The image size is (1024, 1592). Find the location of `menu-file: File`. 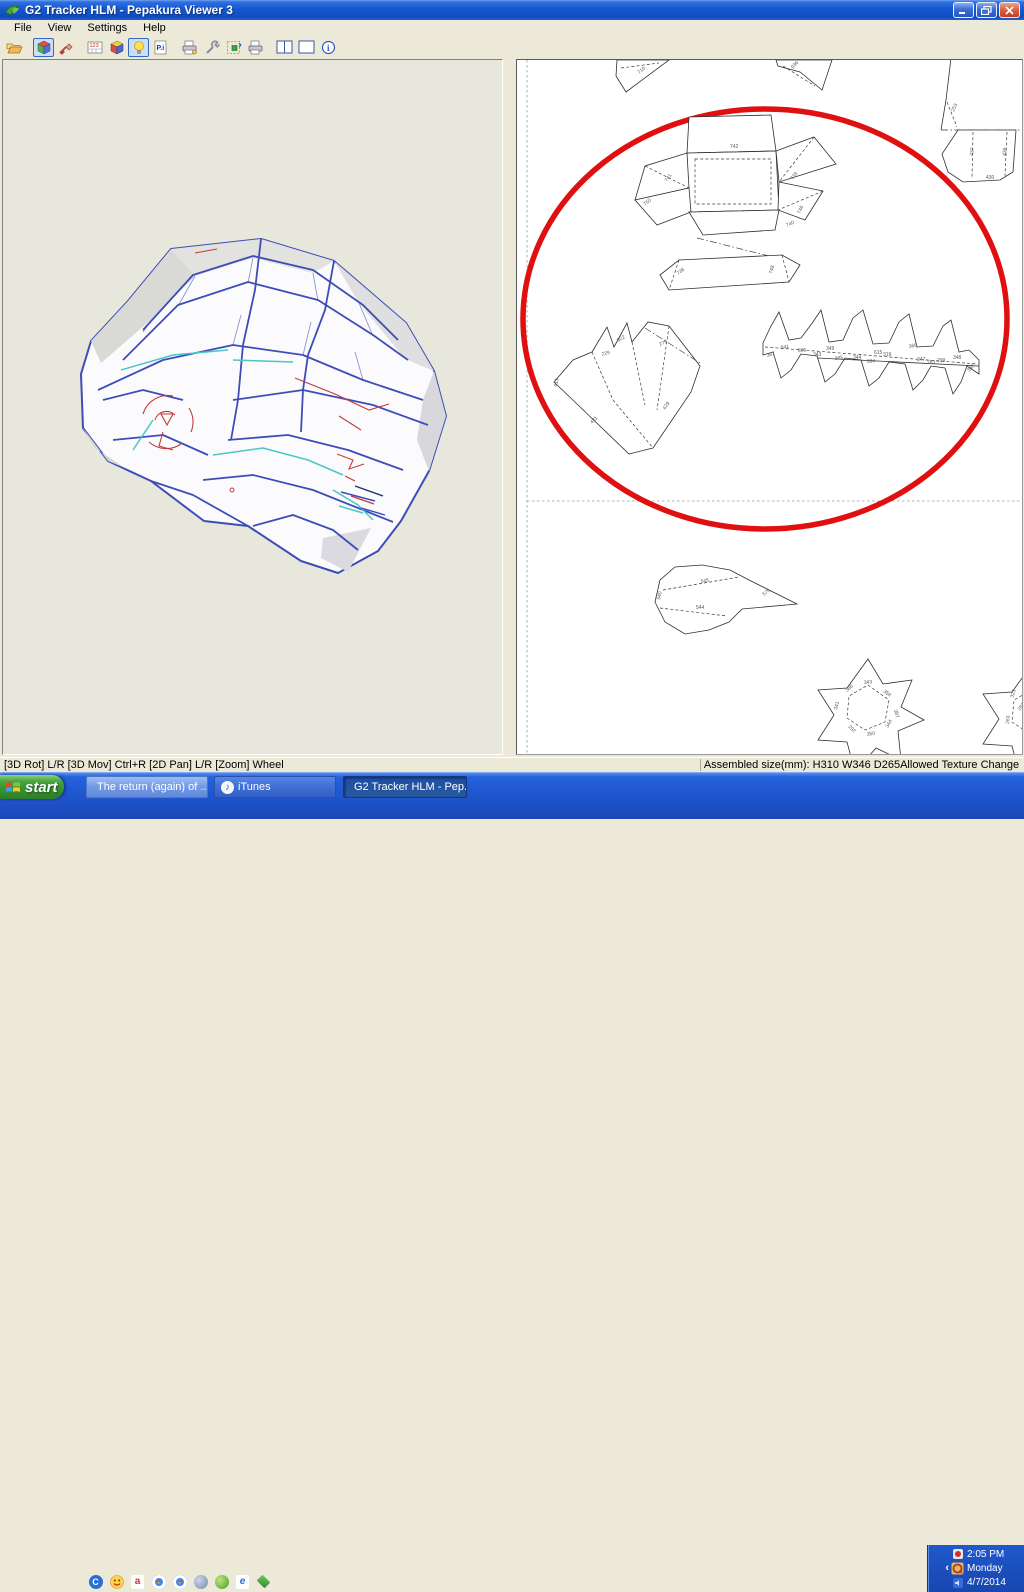

menu-file: File is located at coordinates (23, 28).